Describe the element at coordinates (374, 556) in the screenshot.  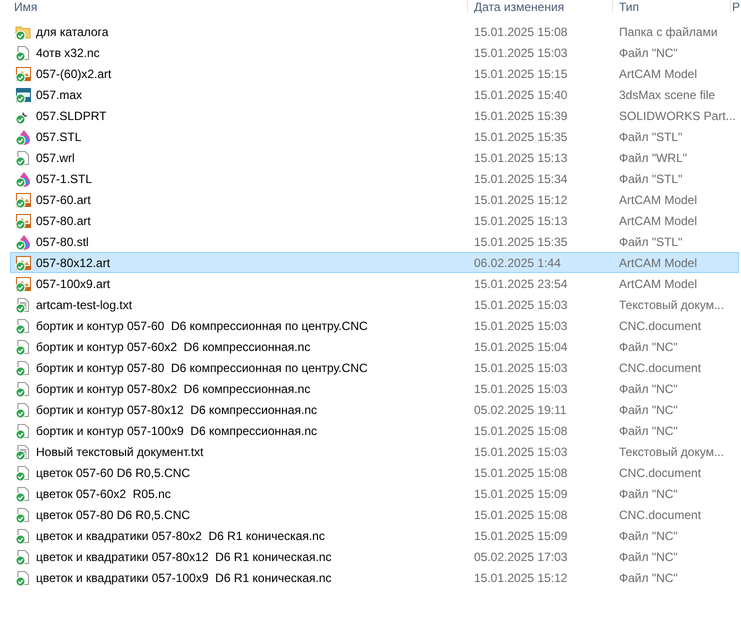
I see `file-row: цветок и квадратики 057-80x12 D6 R1 коническая.nc 05.02.2025 17:03 Файл "NC"` at that location.